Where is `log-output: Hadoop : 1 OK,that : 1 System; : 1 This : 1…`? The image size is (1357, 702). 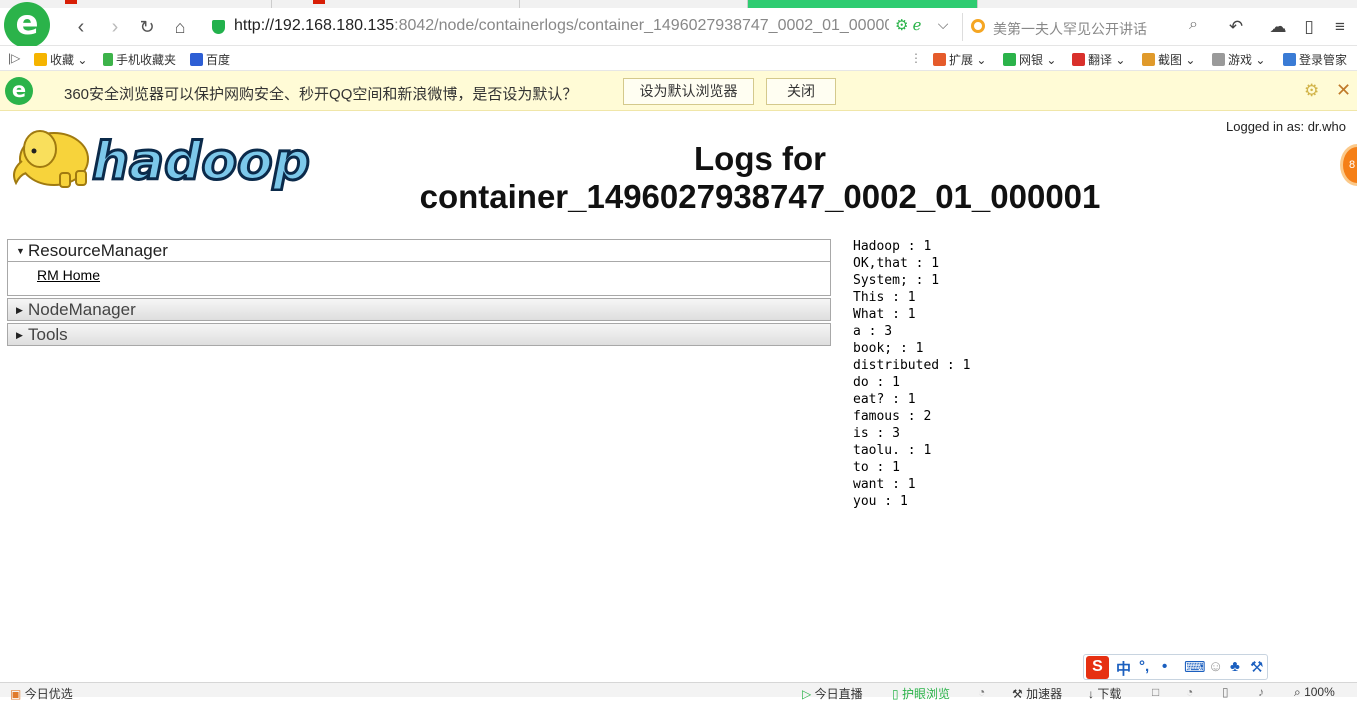
log-output: Hadoop : 1 OK,that : 1 System; : 1 This : 1… is located at coordinates (911, 374).